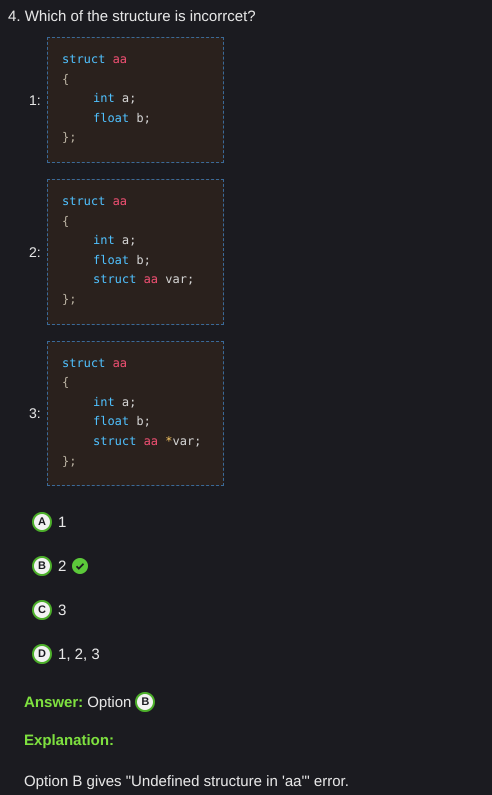 This screenshot has width=492, height=795. Describe the element at coordinates (42, 610) in the screenshot. I see `option-letter: C` at that location.